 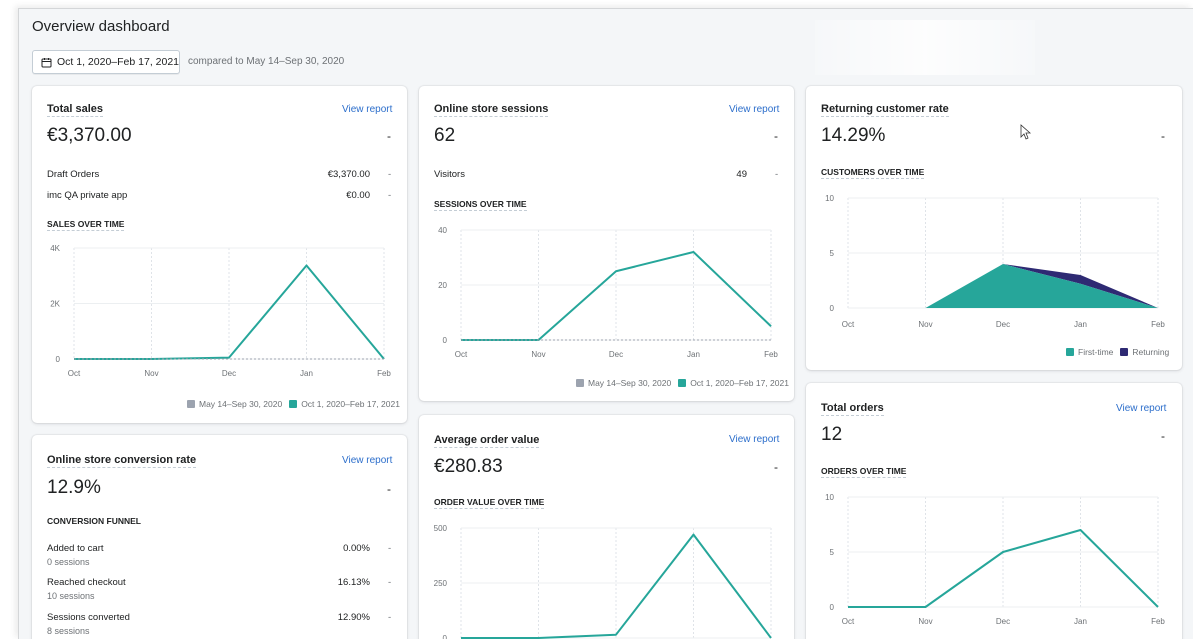 What do you see at coordinates (1070, 352) in the screenshot?
I see `legend-first-time-swatch` at bounding box center [1070, 352].